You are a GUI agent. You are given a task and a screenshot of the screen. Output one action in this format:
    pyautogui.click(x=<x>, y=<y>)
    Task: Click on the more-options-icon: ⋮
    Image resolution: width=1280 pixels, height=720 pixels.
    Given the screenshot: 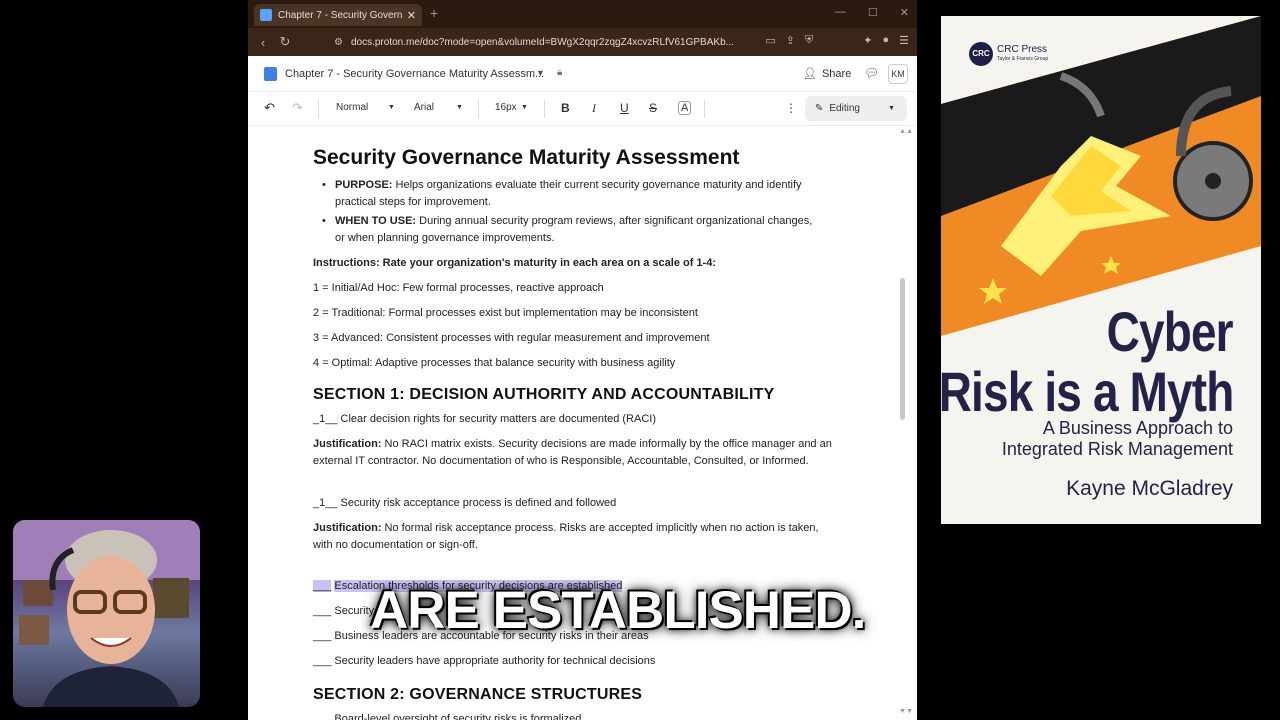 What is the action you would take?
    pyautogui.click(x=791, y=108)
    